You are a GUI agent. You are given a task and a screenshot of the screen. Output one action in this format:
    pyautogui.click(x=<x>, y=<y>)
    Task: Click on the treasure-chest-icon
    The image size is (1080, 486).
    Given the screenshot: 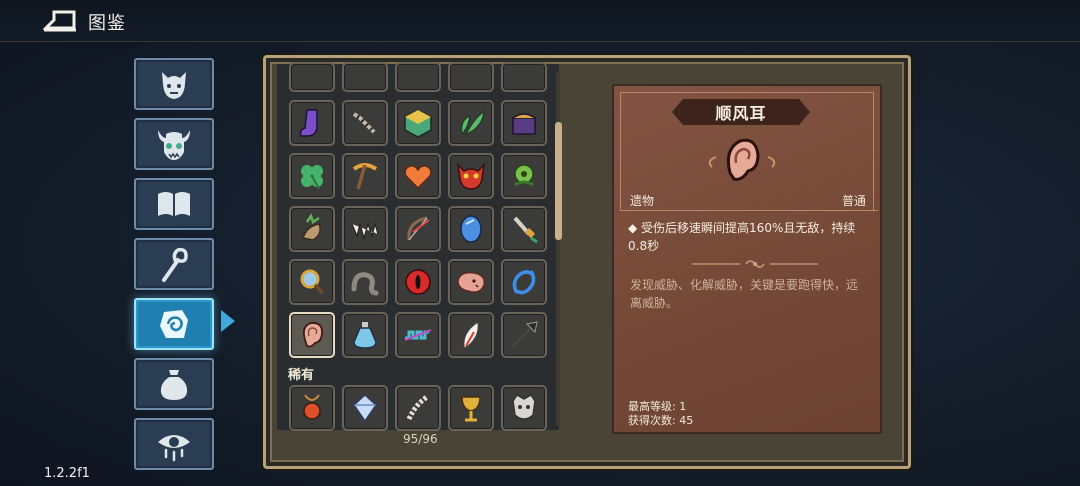 What is the action you would take?
    pyautogui.click(x=524, y=124)
    